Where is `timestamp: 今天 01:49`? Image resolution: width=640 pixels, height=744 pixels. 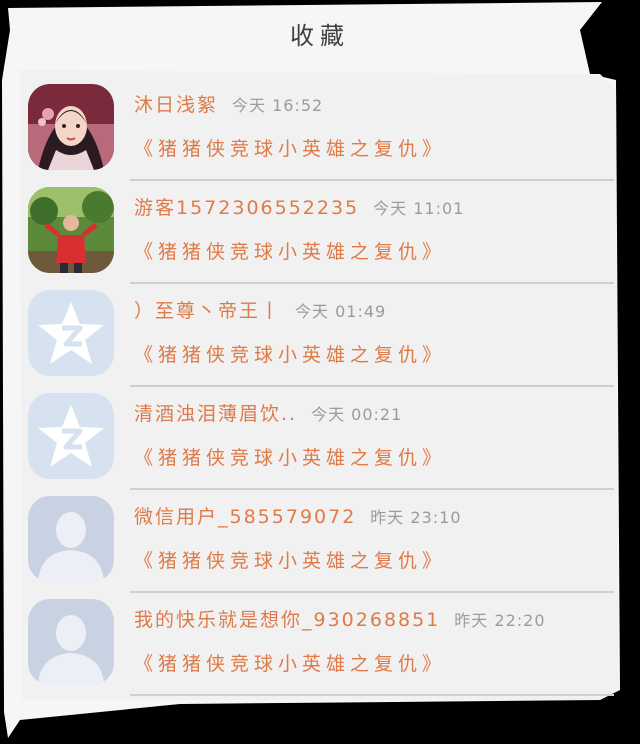
timestamp: 今天 01:49 is located at coordinates (341, 311).